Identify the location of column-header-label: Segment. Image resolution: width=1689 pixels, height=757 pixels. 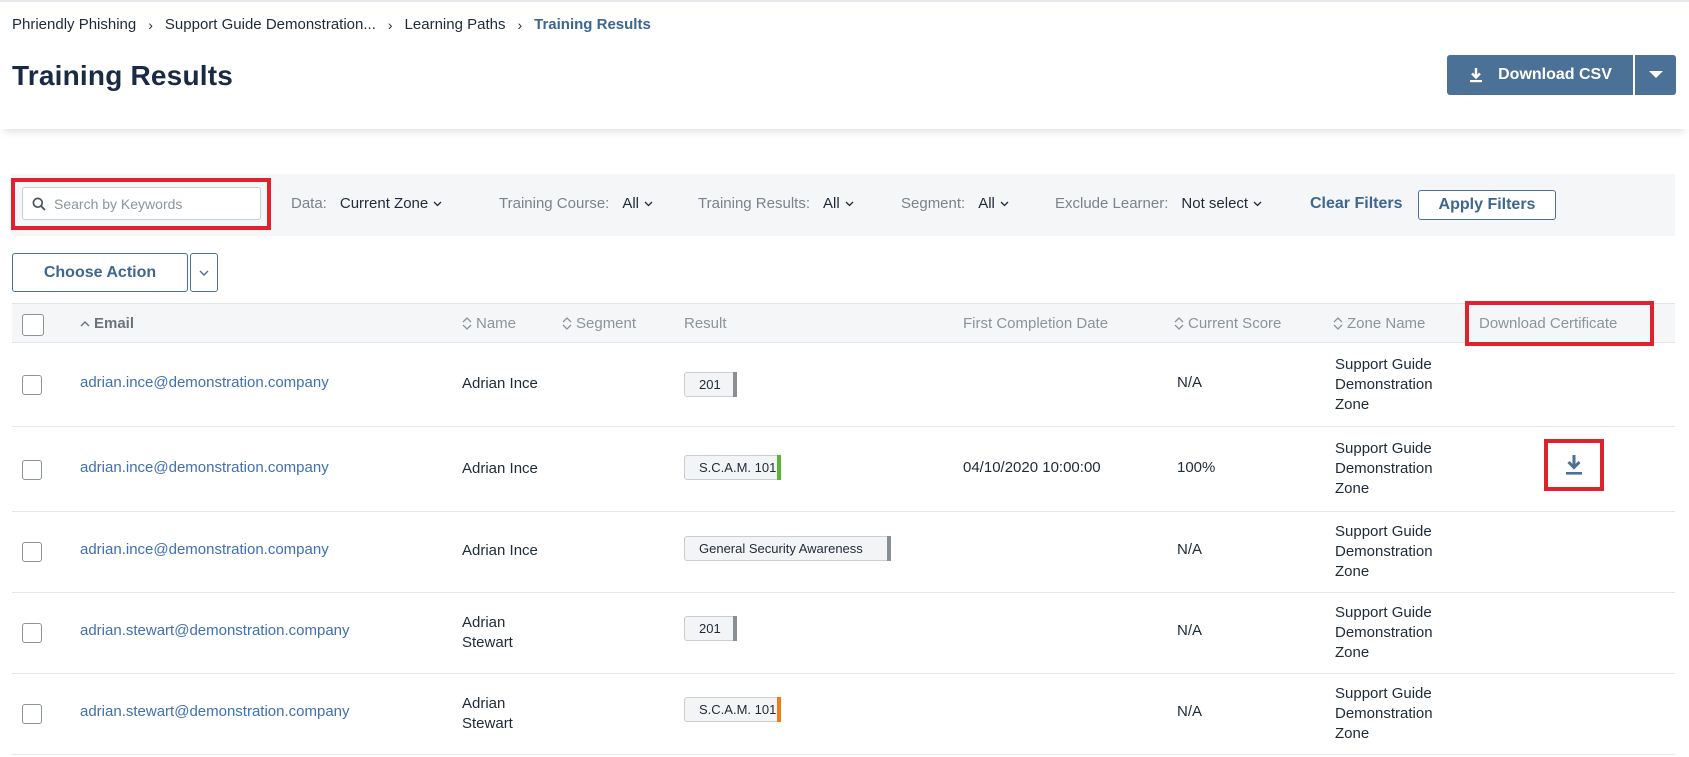
(606, 323).